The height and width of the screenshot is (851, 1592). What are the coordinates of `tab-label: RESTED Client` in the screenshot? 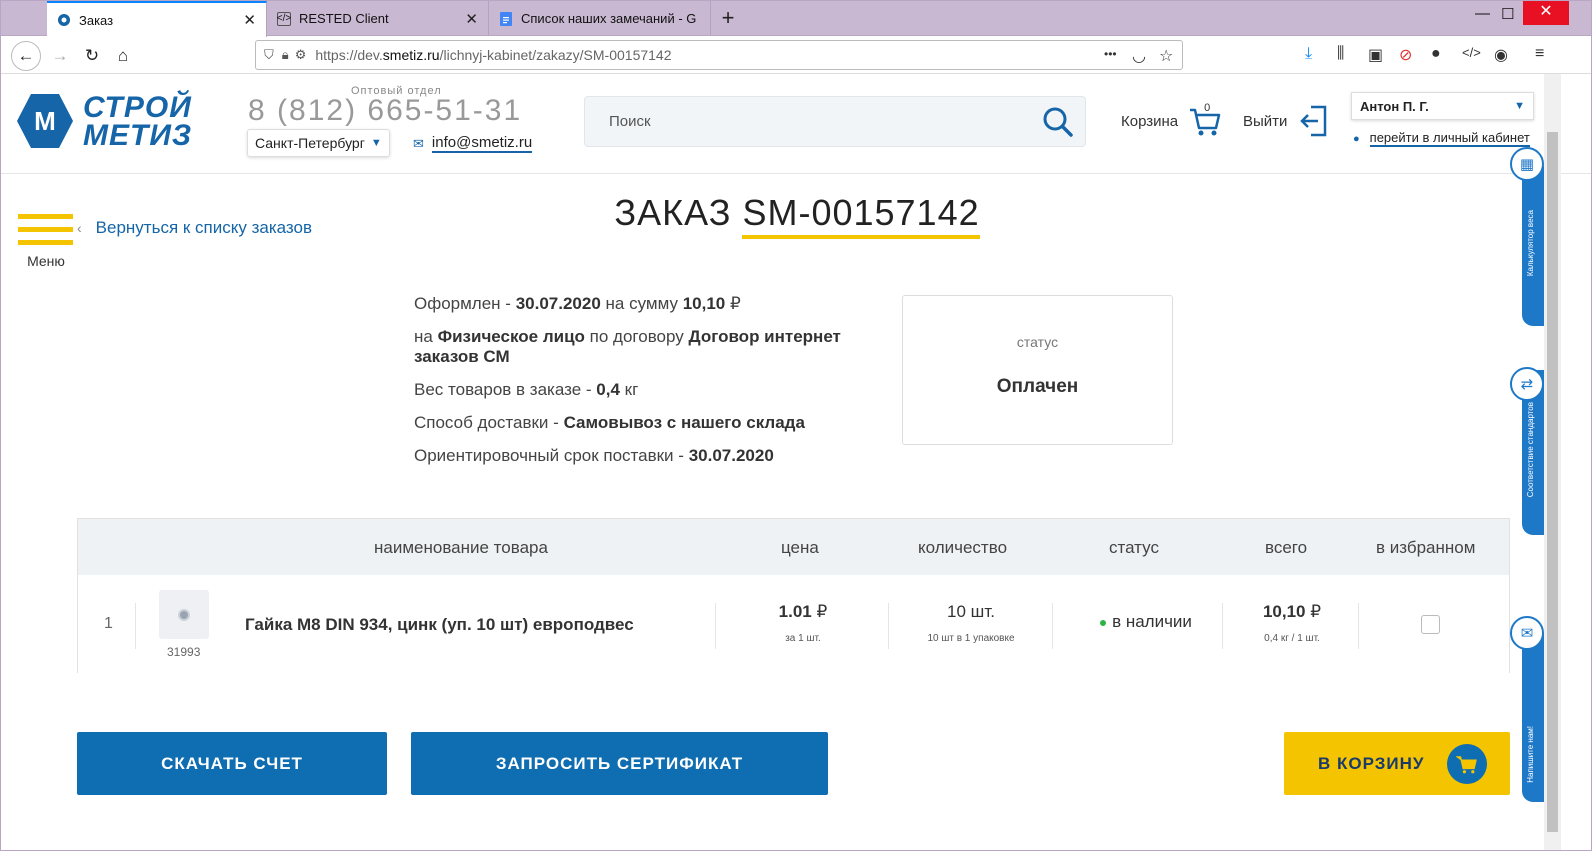 It's located at (344, 18).